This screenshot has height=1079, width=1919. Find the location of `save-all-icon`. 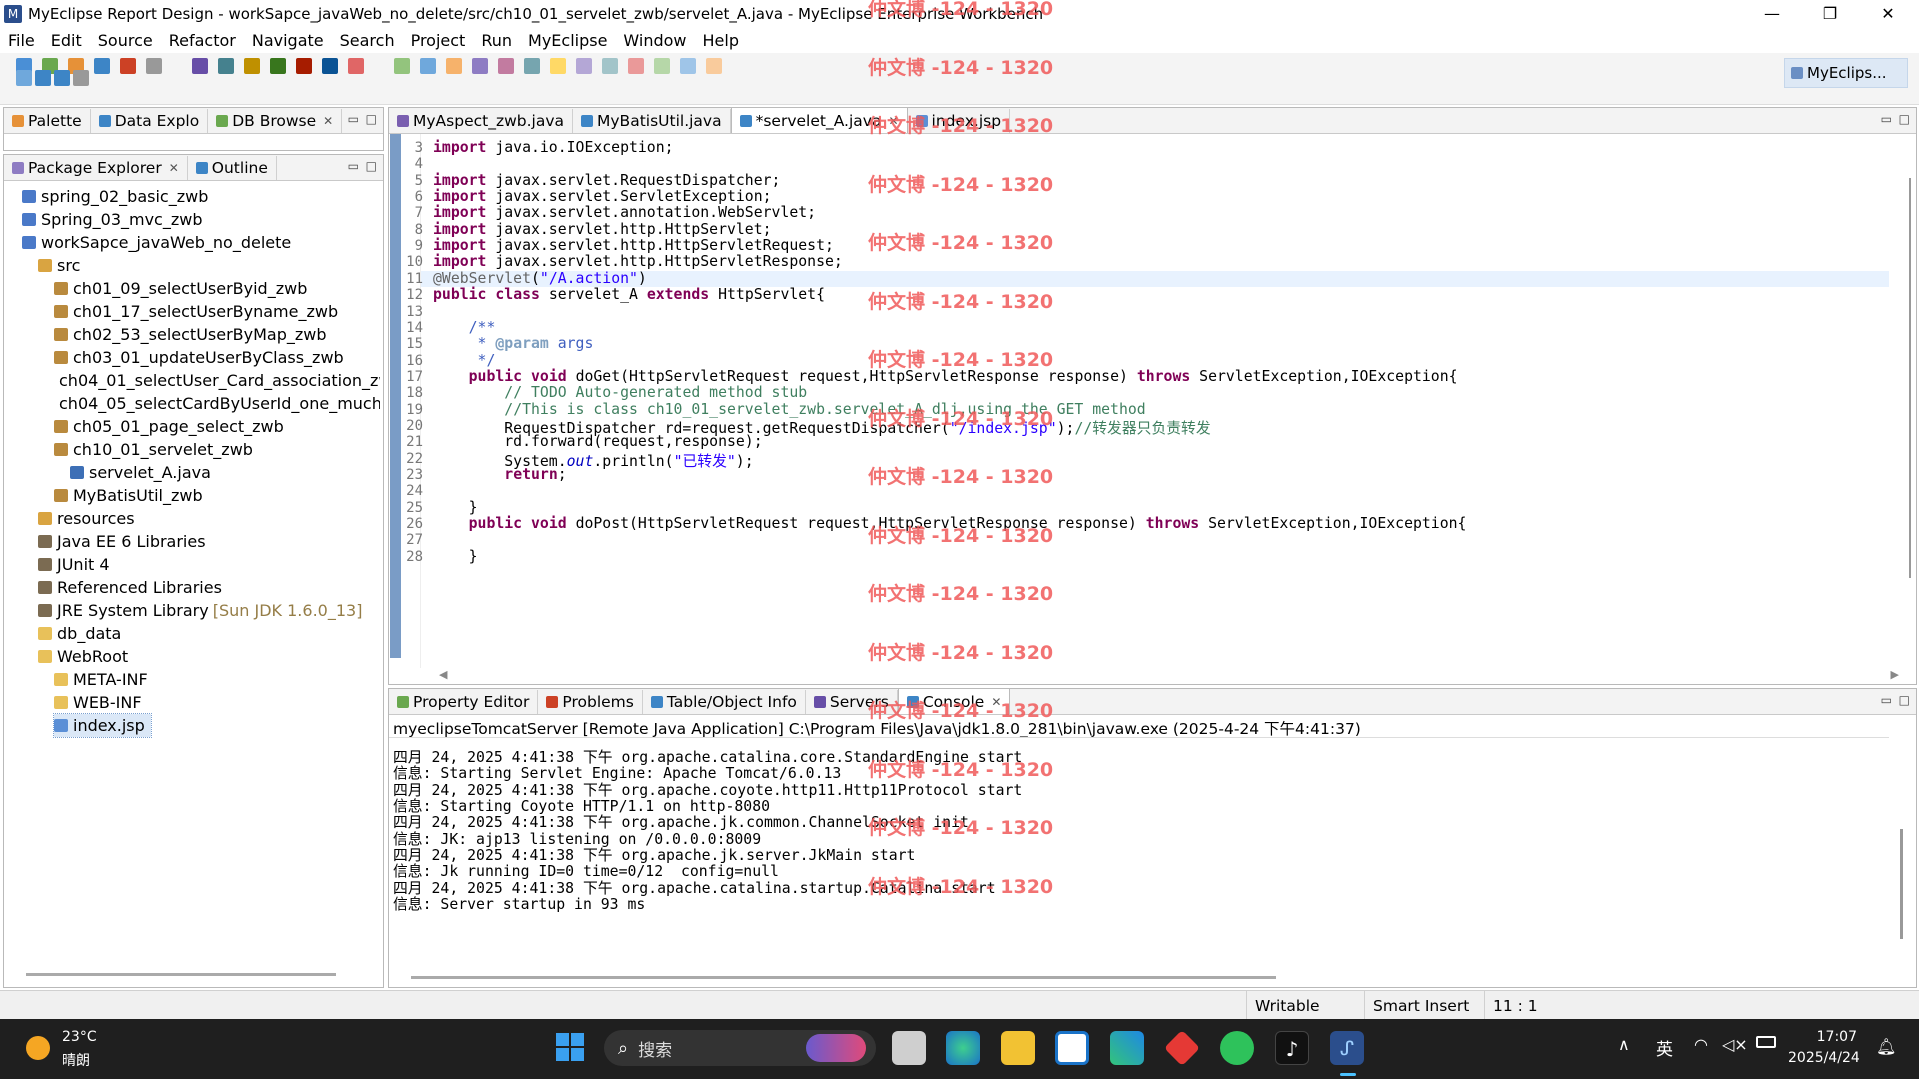

save-all-icon is located at coordinates (62, 78).